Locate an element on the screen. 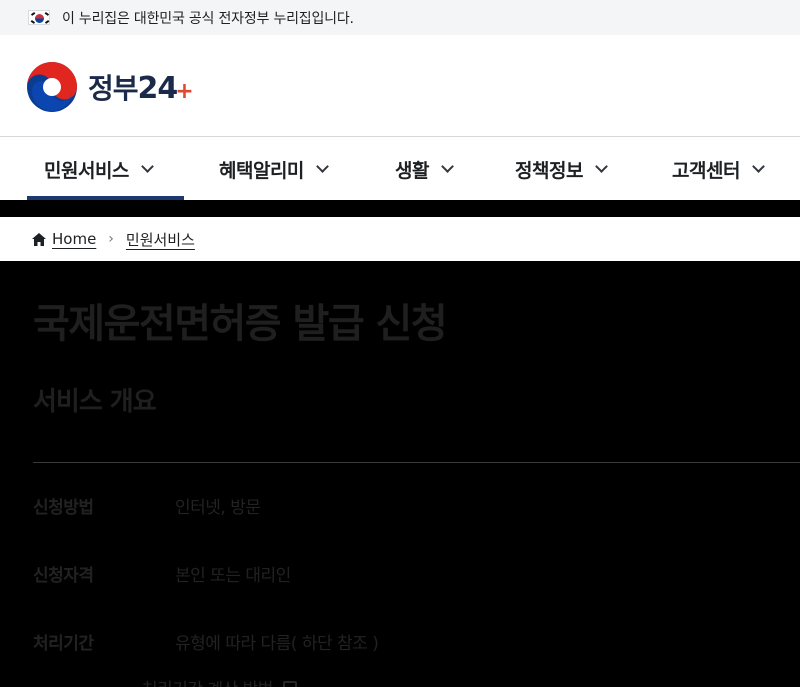  info-row: 신청자격 본인 또는 대리인 is located at coordinates (416, 576).